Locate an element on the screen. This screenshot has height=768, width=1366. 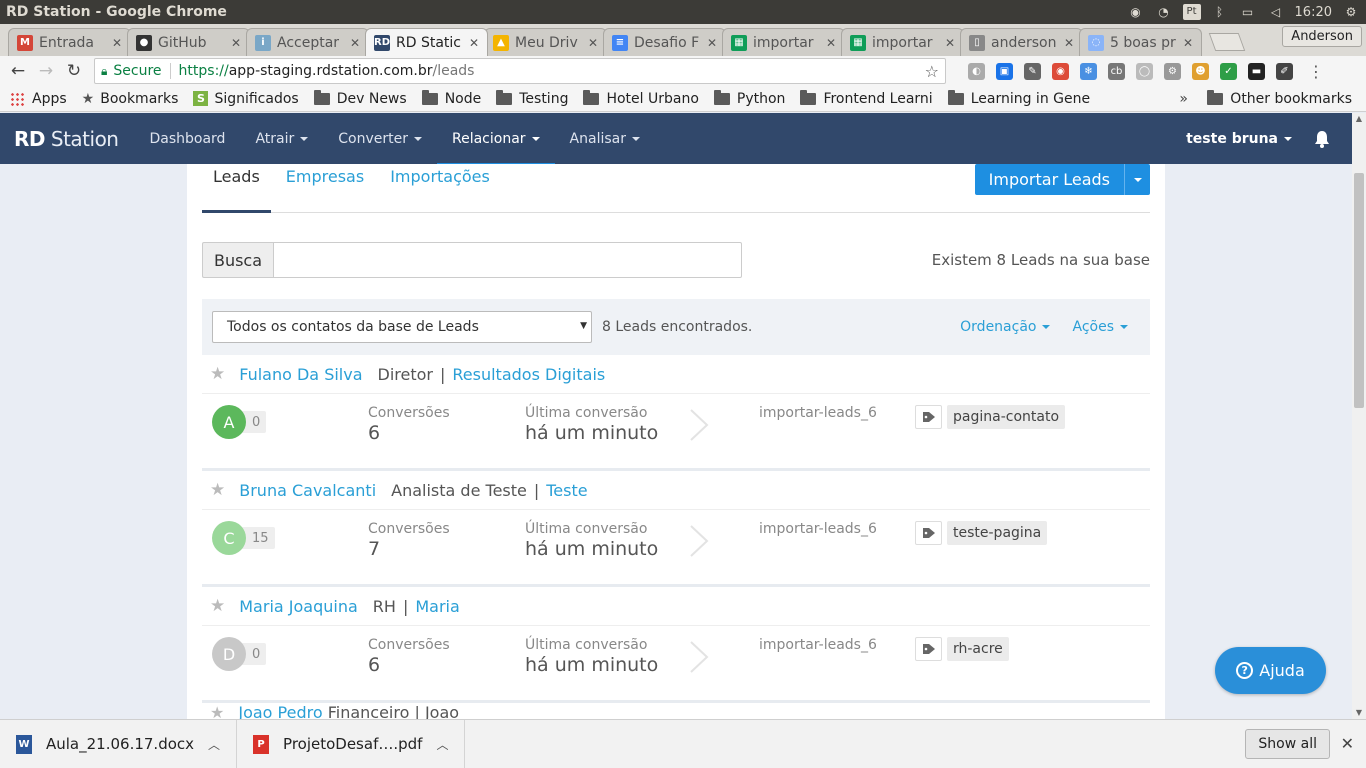
bookmarks-overflow-chevron-icon: » is located at coordinates (1183, 99).